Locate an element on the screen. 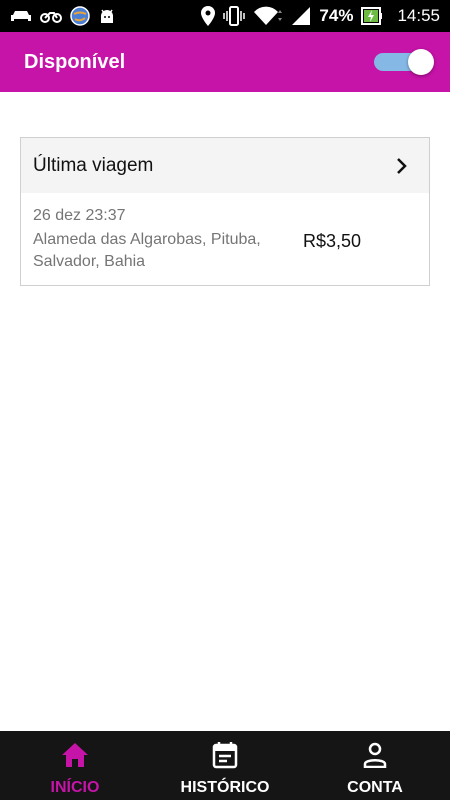  vibrate-icon is located at coordinates (234, 16).